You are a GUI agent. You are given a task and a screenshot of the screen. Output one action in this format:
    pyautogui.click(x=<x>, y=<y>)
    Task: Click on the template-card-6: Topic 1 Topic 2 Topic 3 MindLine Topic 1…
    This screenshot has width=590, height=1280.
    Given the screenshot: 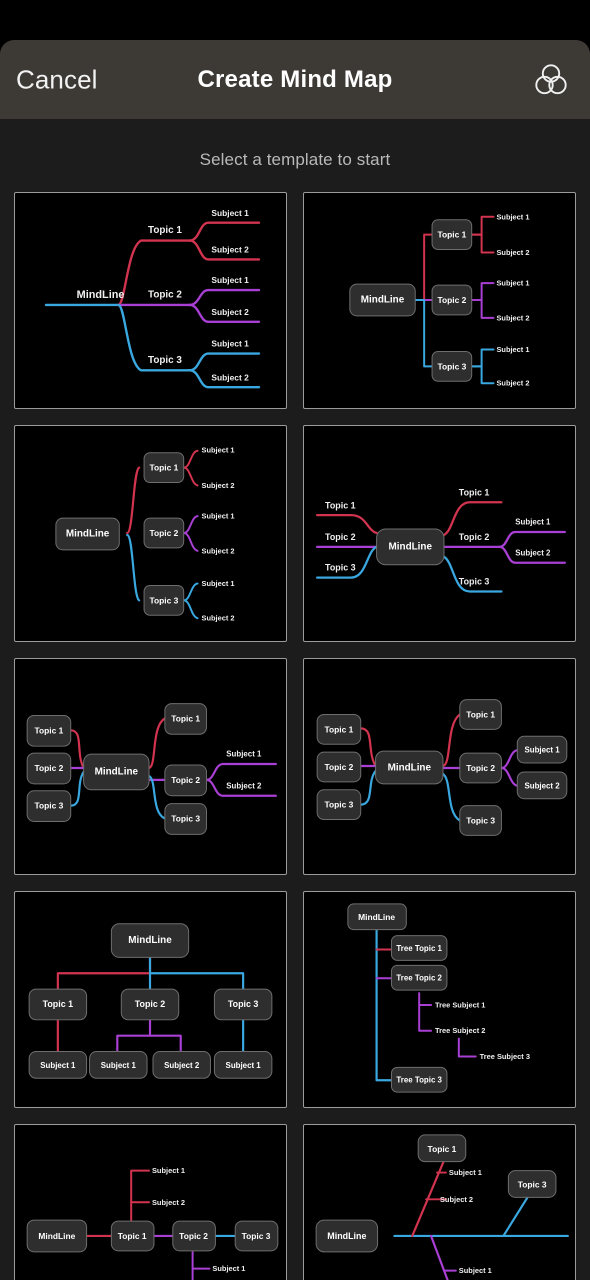 What is the action you would take?
    pyautogui.click(x=439, y=766)
    